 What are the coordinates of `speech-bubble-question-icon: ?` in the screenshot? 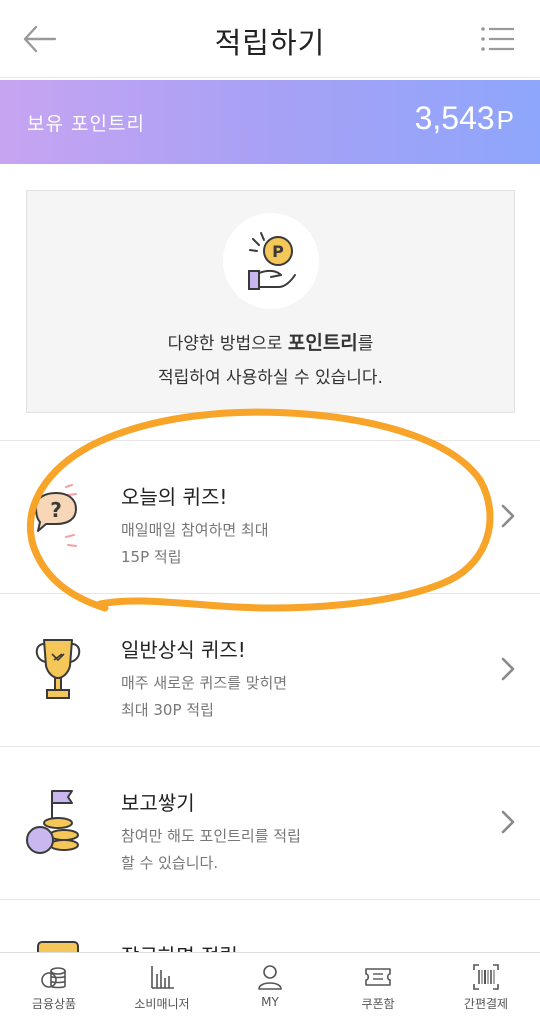 It's located at (57, 516).